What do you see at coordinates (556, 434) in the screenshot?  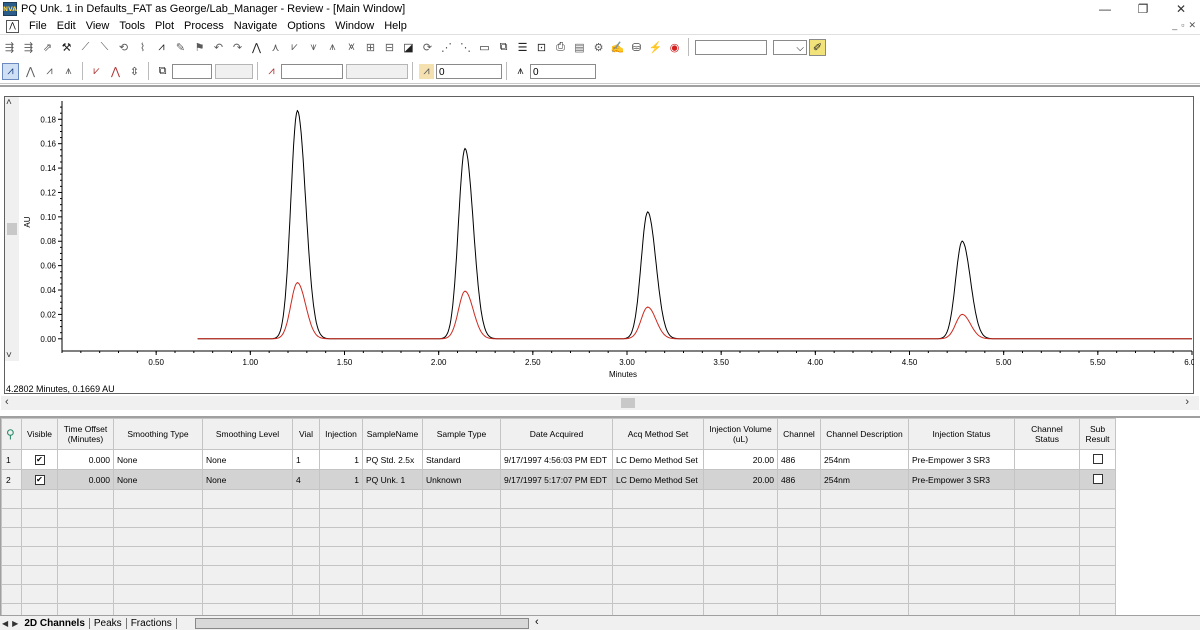 I see `col-date-acquired: Date Acquired` at bounding box center [556, 434].